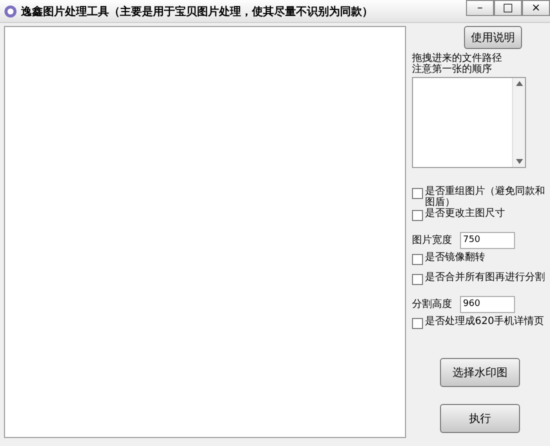 This screenshot has height=446, width=550. Describe the element at coordinates (480, 418) in the screenshot. I see `run-button: 执行` at that location.